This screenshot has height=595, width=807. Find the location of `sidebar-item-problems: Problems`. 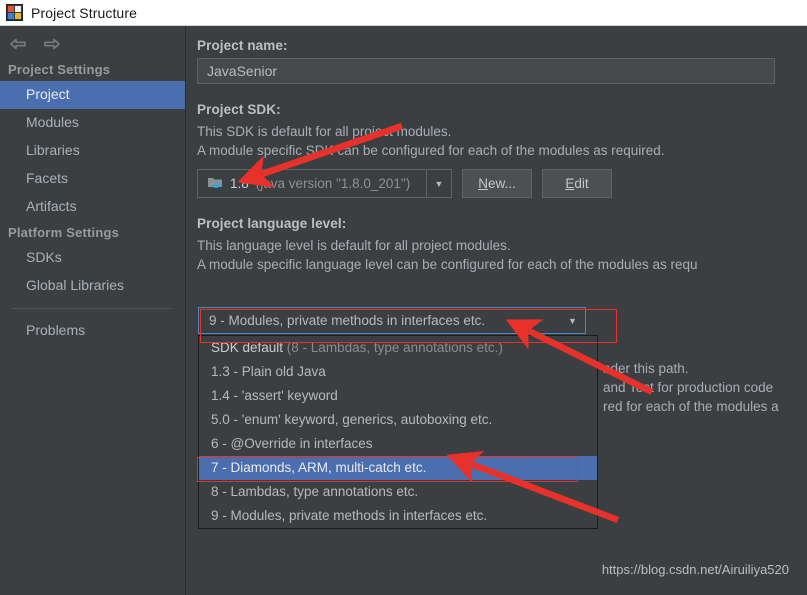

sidebar-item-problems: Problems is located at coordinates (92, 331).